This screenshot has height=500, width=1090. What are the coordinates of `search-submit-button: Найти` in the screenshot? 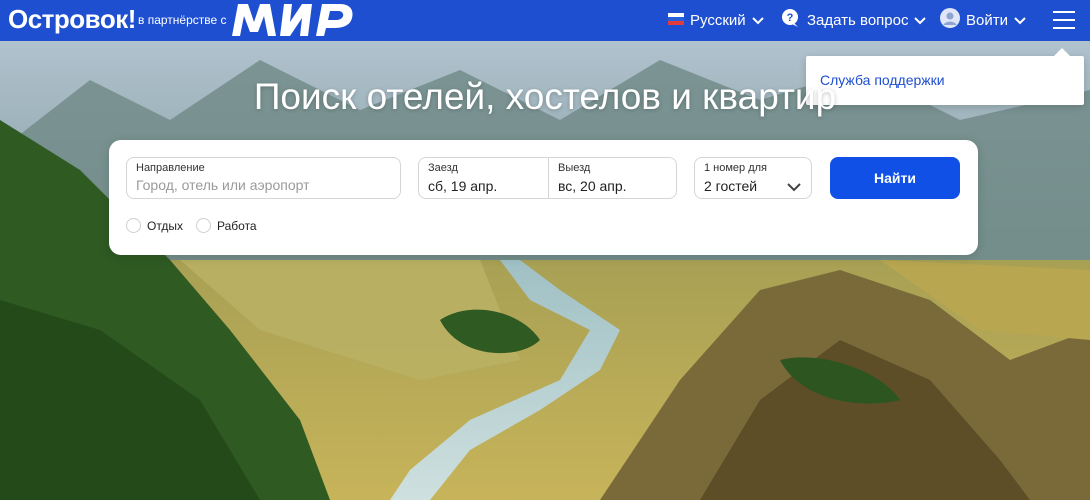 It's located at (895, 178).